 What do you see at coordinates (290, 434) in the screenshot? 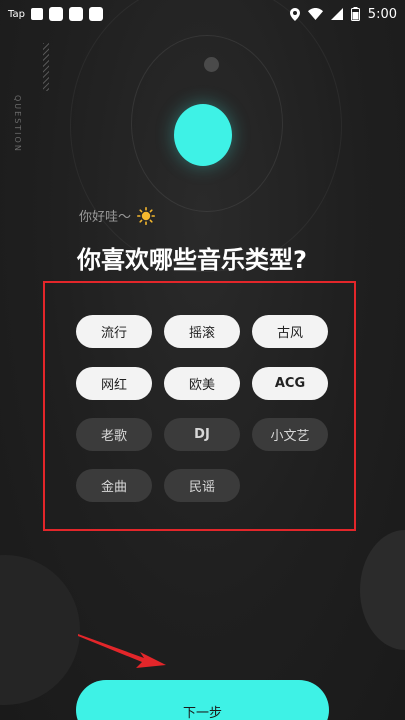
I see `genre-chip-xiaowenyi: 小文艺` at bounding box center [290, 434].